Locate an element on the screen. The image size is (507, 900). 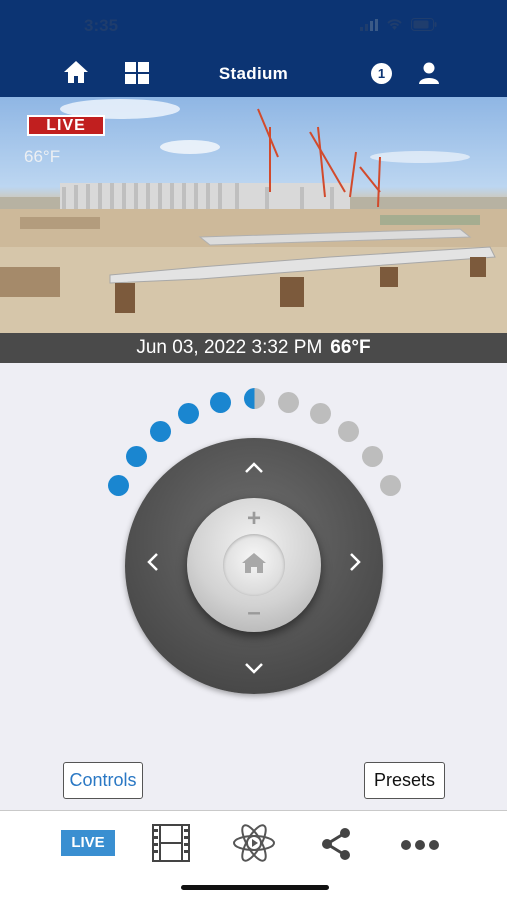
battery-icon is located at coordinates (424, 27).